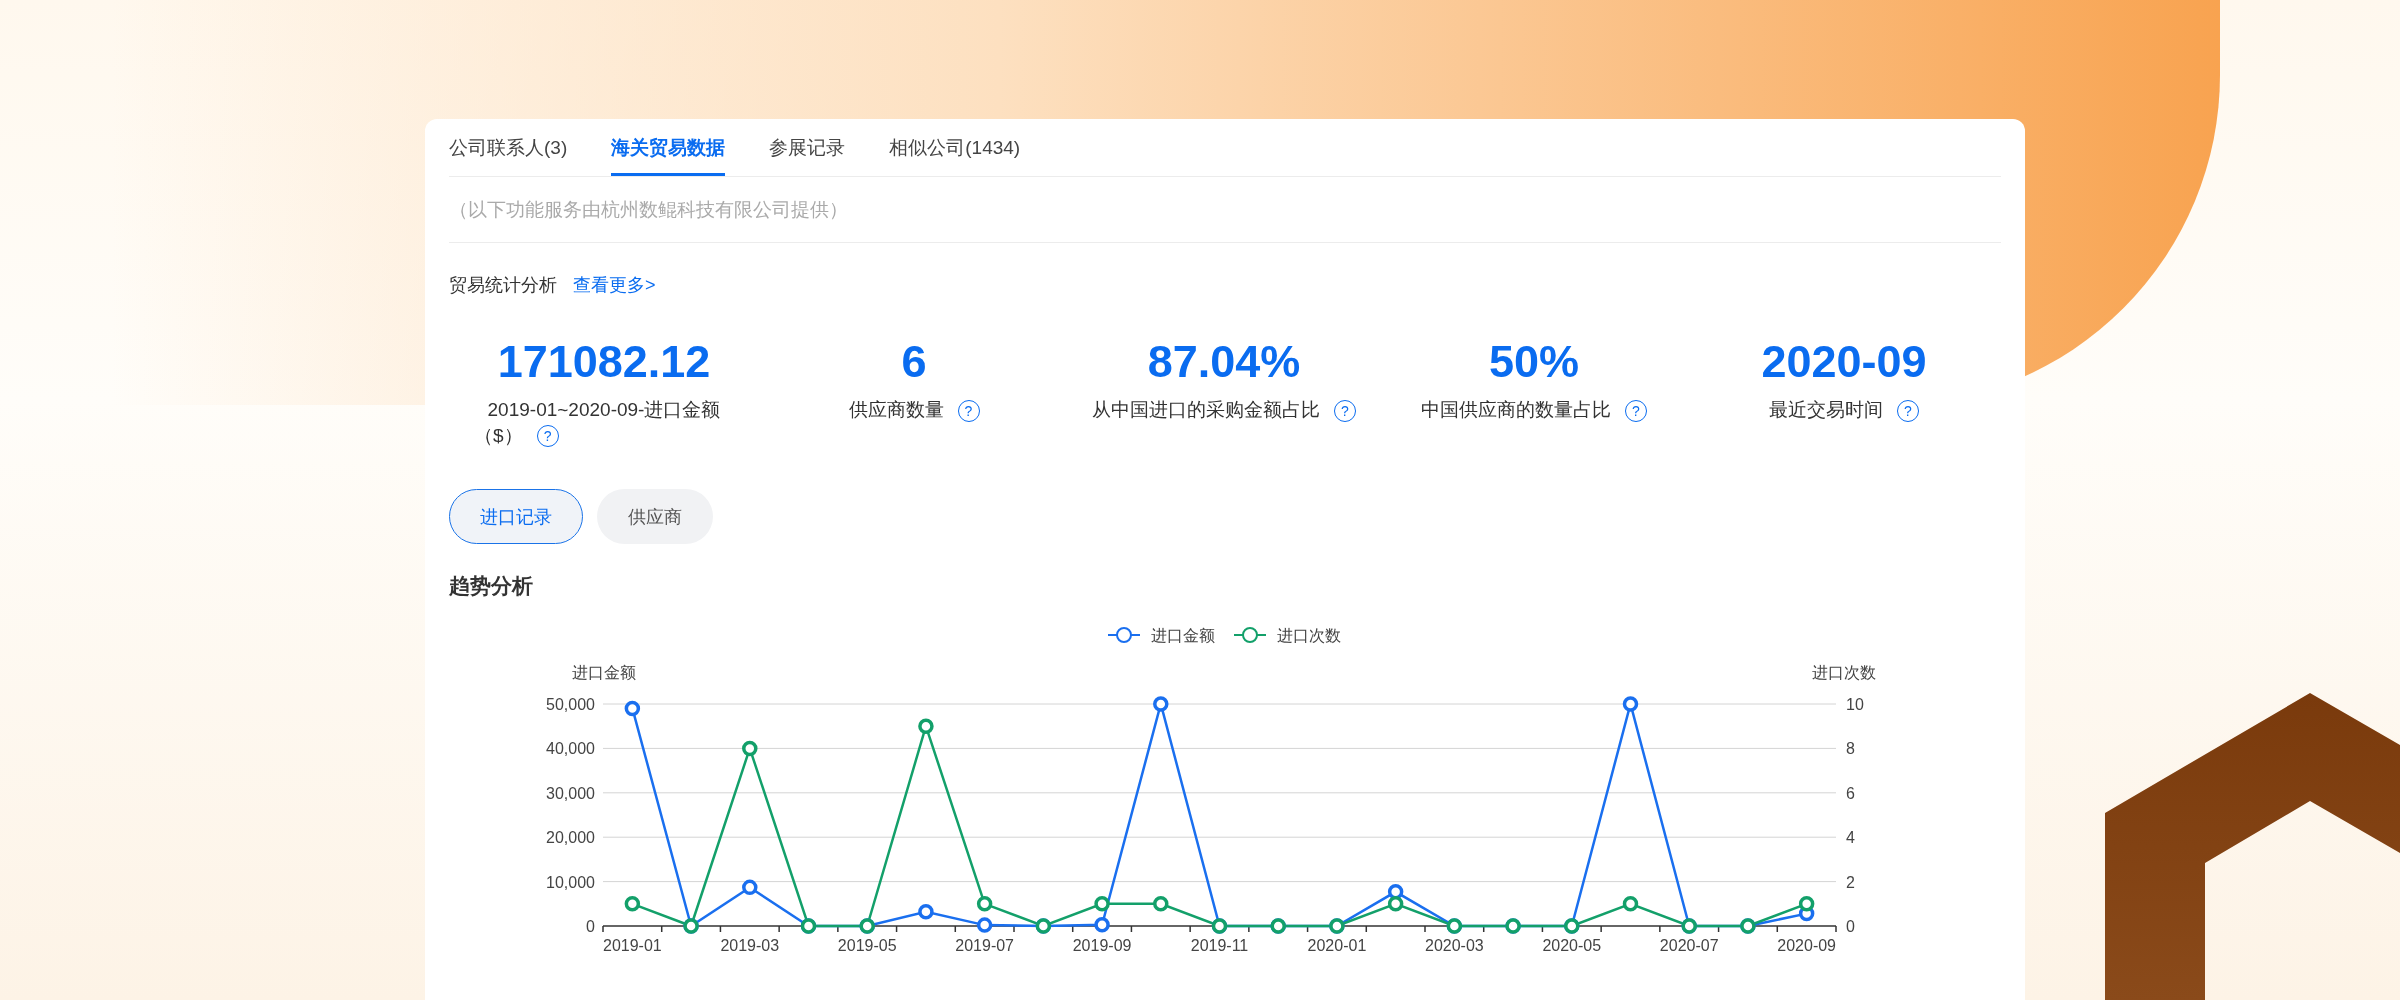 This screenshot has height=1000, width=2400. Describe the element at coordinates (1454, 945) in the screenshot. I see `axis-tick-label: 2020-03` at that location.